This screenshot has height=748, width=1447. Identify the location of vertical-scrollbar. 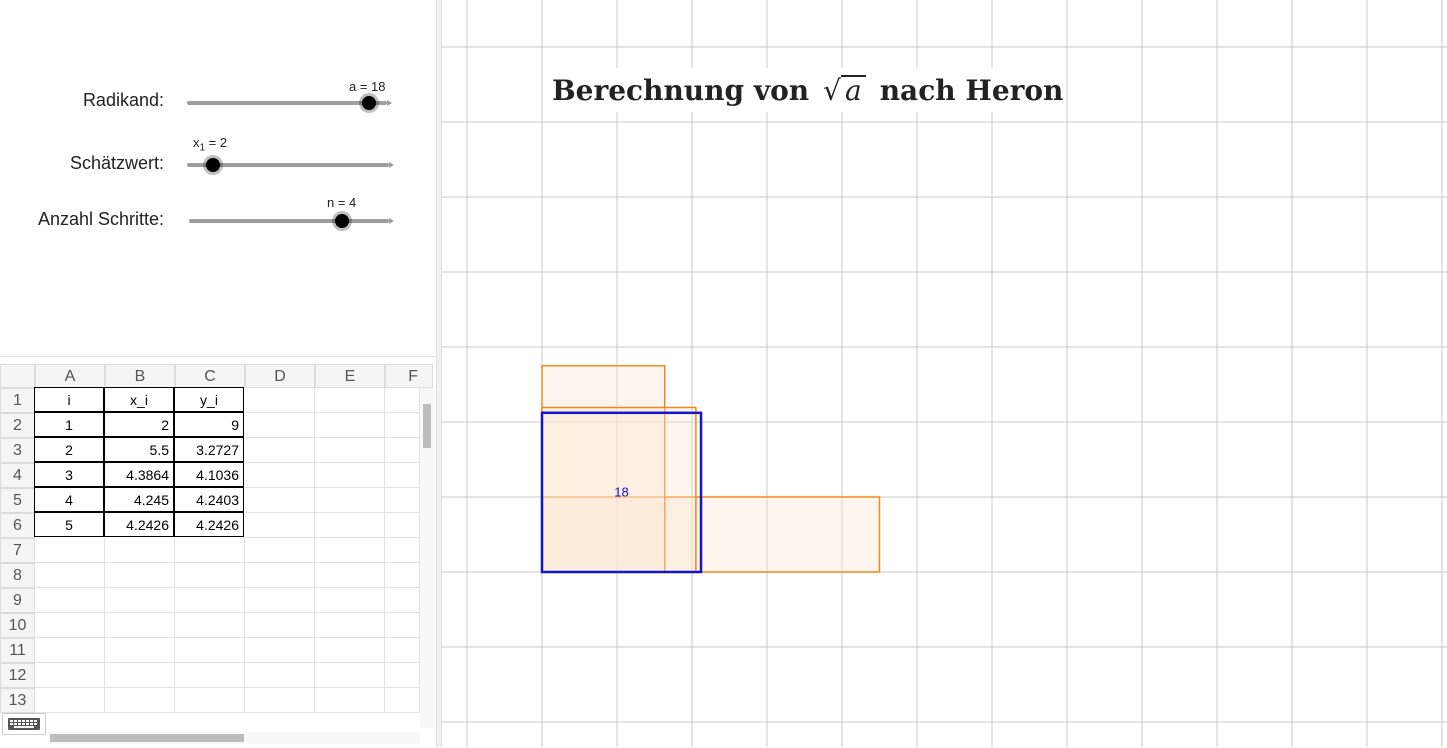
(427, 558).